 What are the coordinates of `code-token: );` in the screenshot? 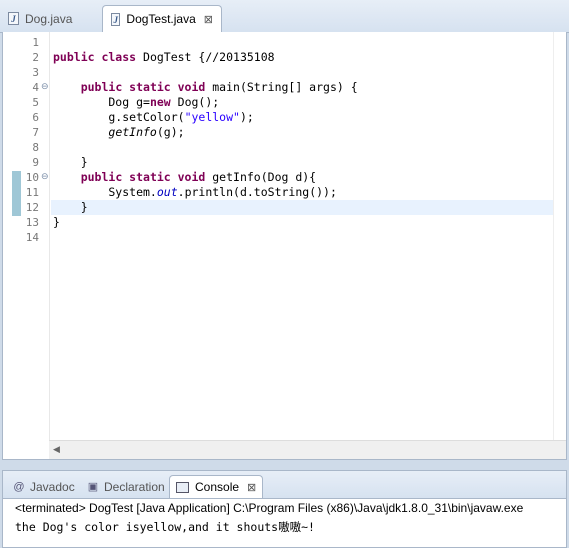 It's located at (246, 117).